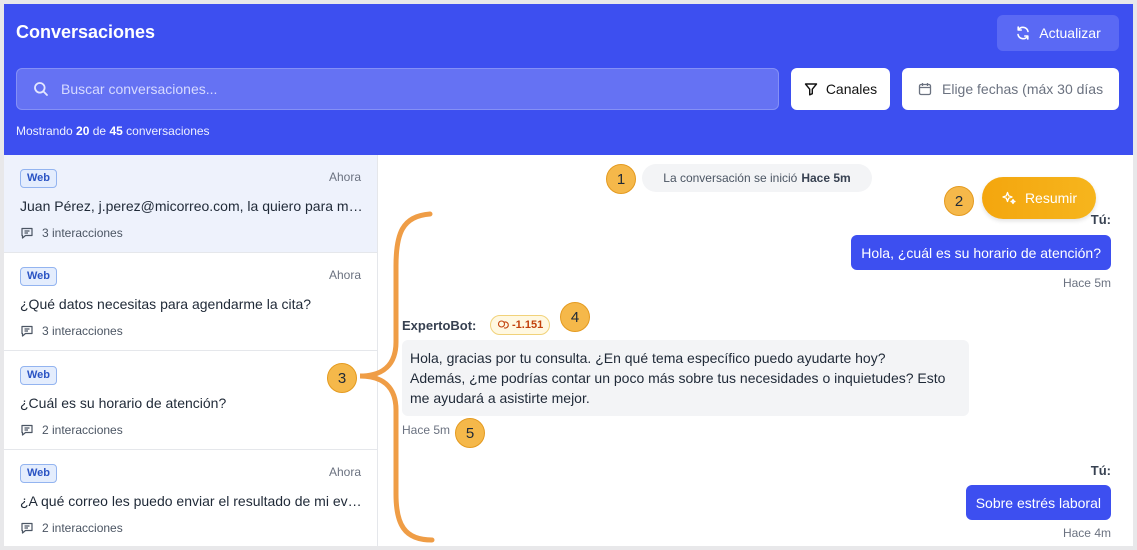 The height and width of the screenshot is (550, 1137). I want to click on annotation-marker-5: 5, so click(470, 433).